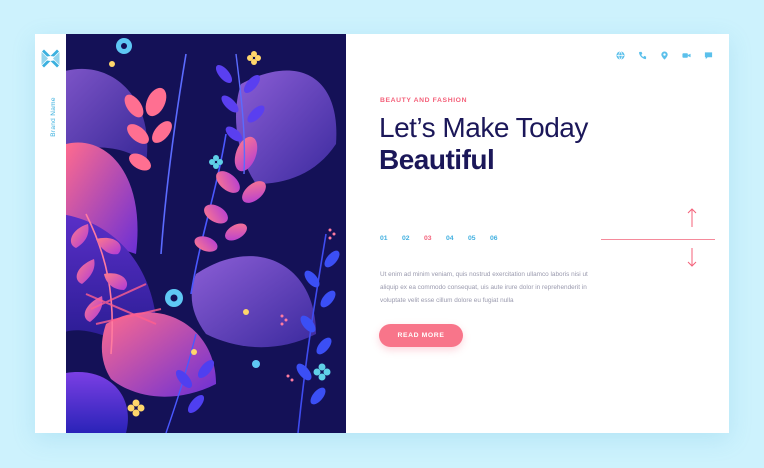  Describe the element at coordinates (50, 233) in the screenshot. I see `sidebar: Brand Name` at that location.